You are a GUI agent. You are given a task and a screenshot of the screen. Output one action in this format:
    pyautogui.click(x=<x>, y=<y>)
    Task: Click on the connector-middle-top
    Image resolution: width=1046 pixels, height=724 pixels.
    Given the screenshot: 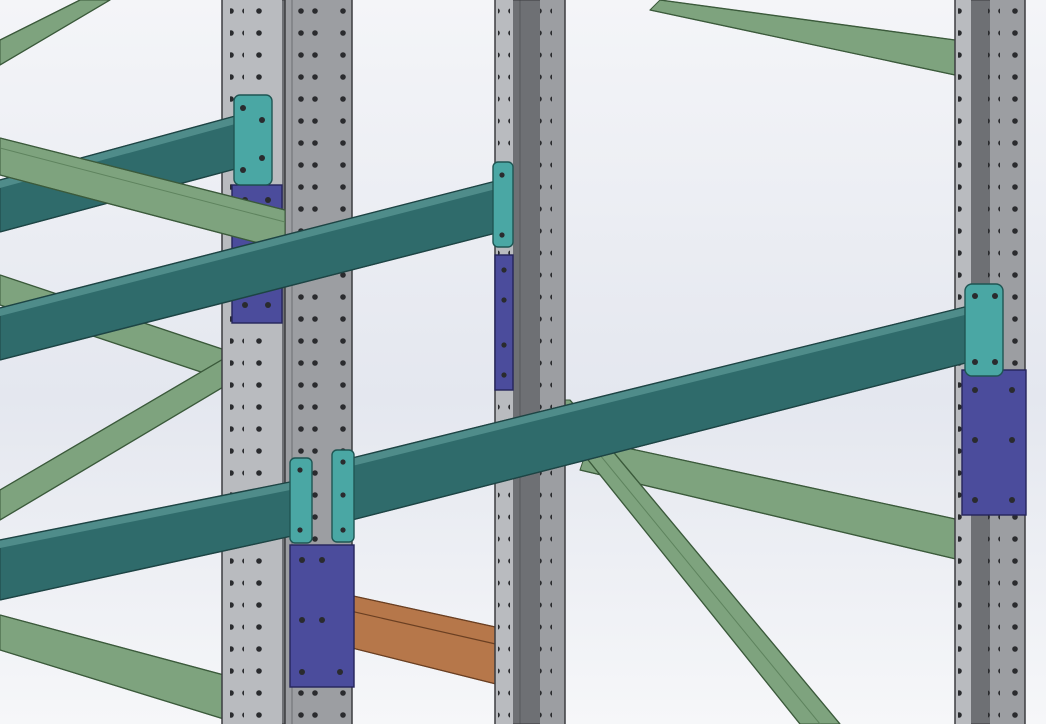 What is the action you would take?
    pyautogui.click(x=503, y=204)
    